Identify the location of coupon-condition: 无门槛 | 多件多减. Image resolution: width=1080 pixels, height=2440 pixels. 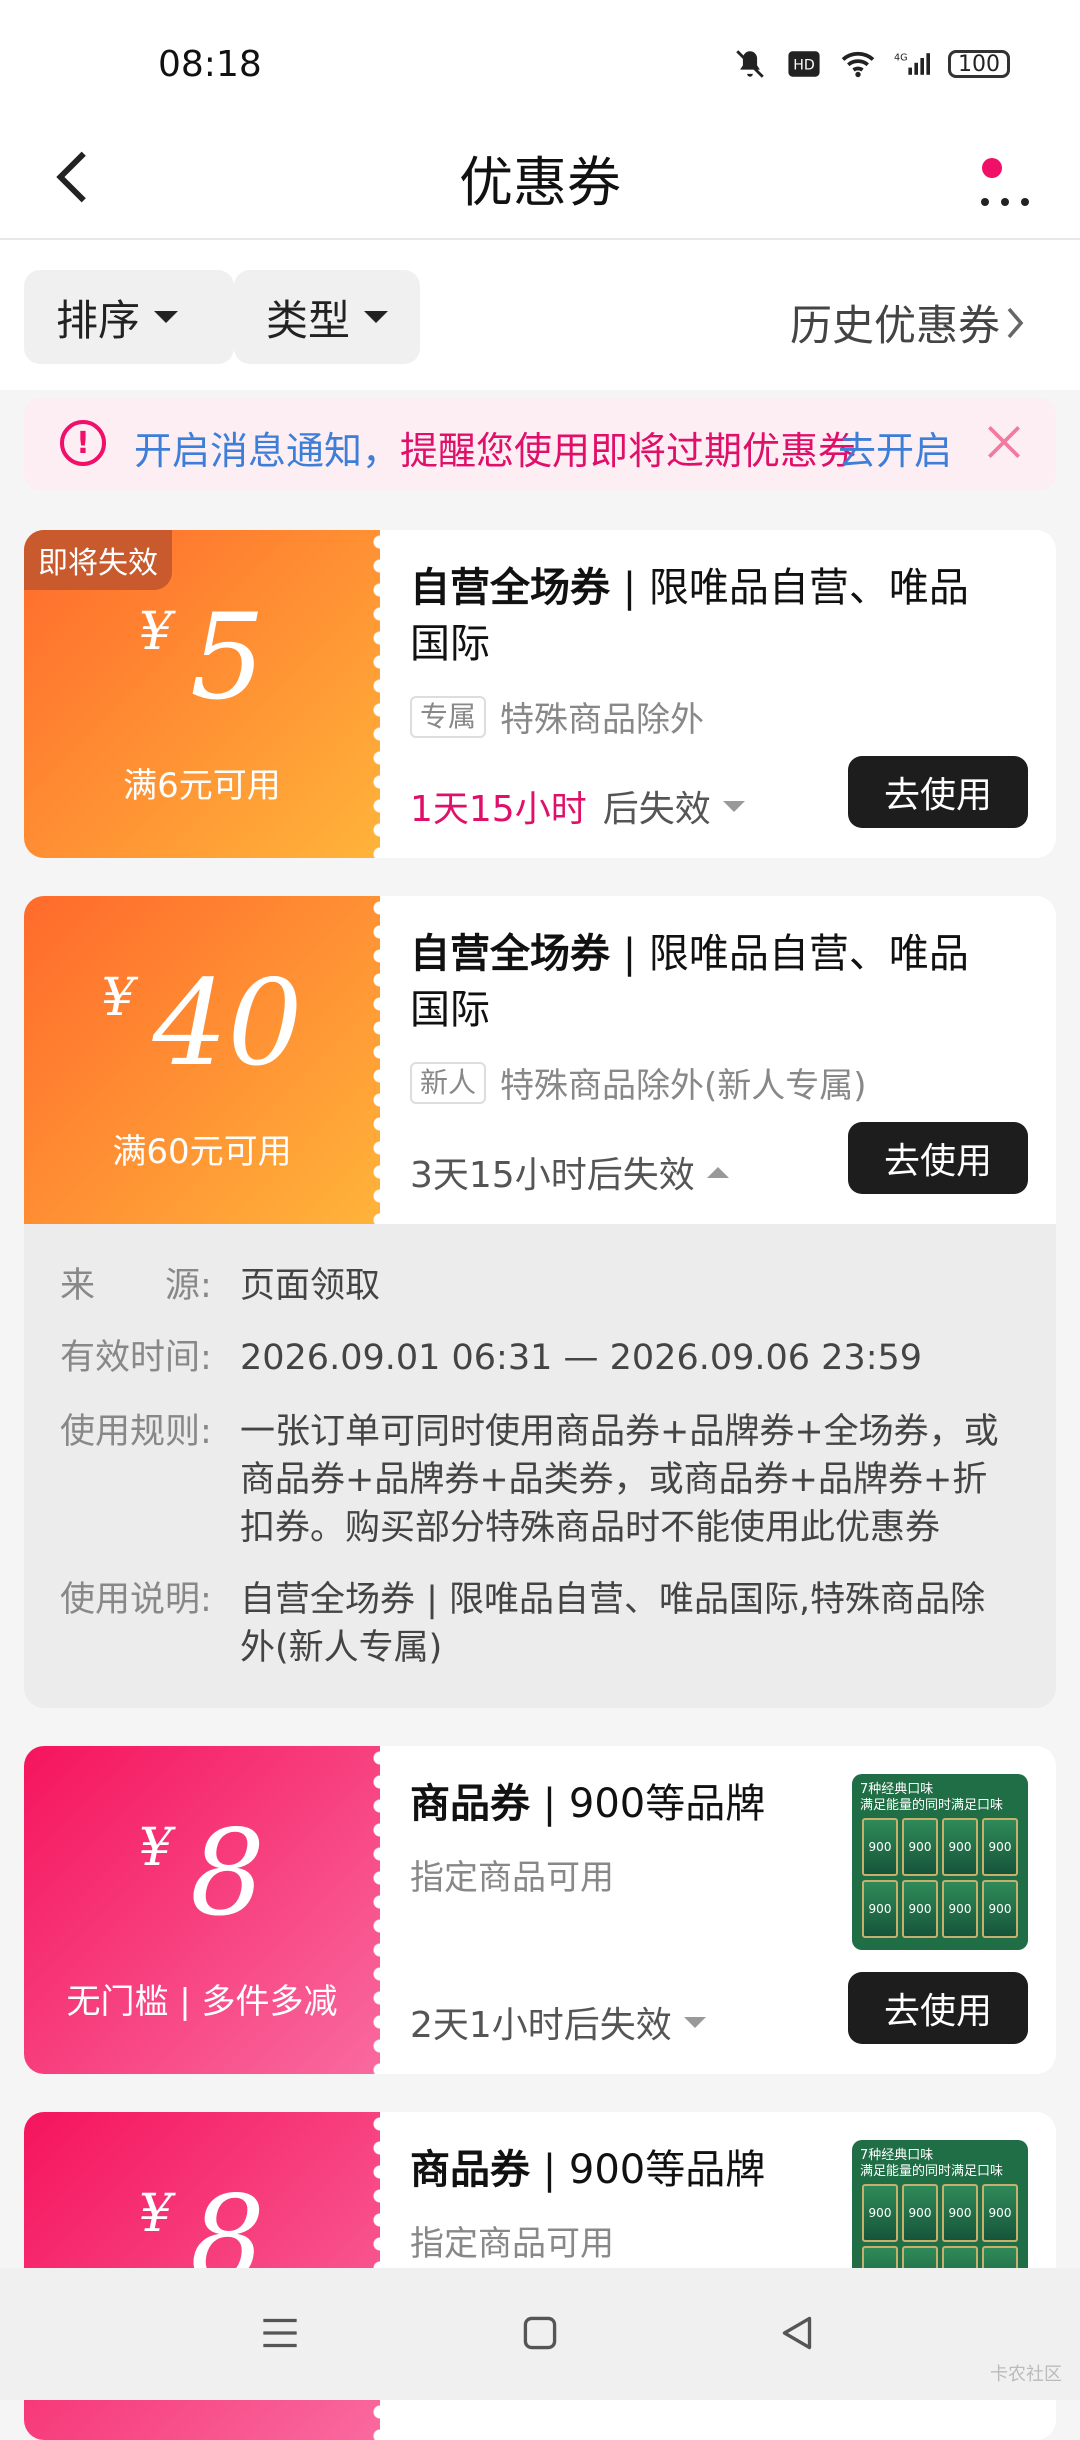
(202, 2002).